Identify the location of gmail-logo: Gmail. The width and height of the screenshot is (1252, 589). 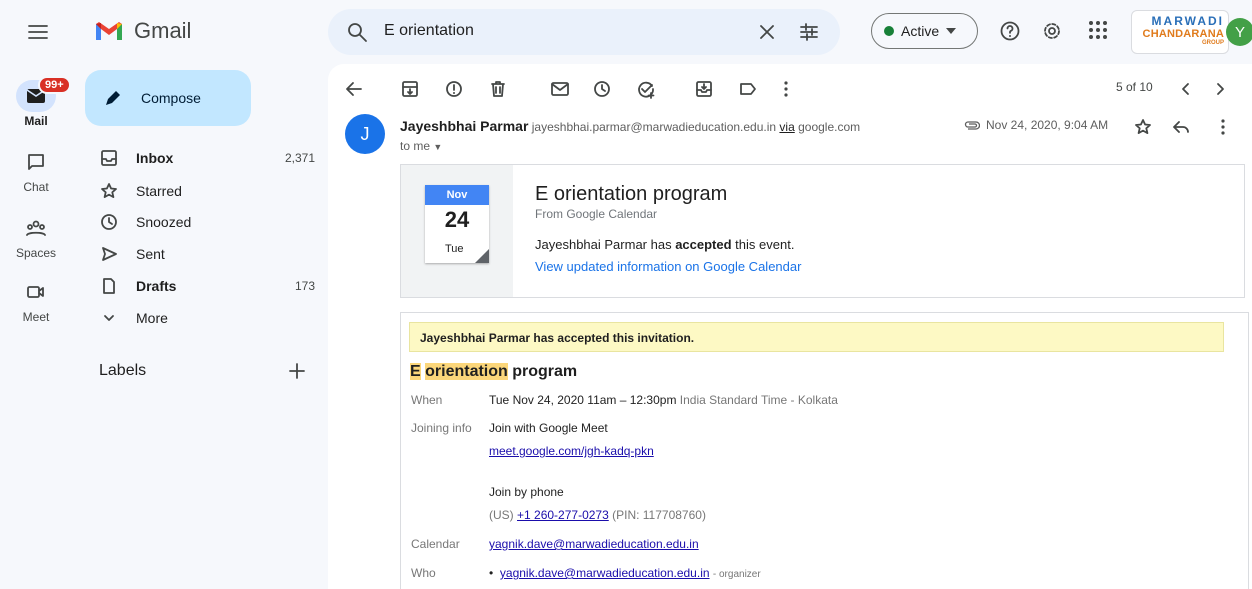
(142, 31).